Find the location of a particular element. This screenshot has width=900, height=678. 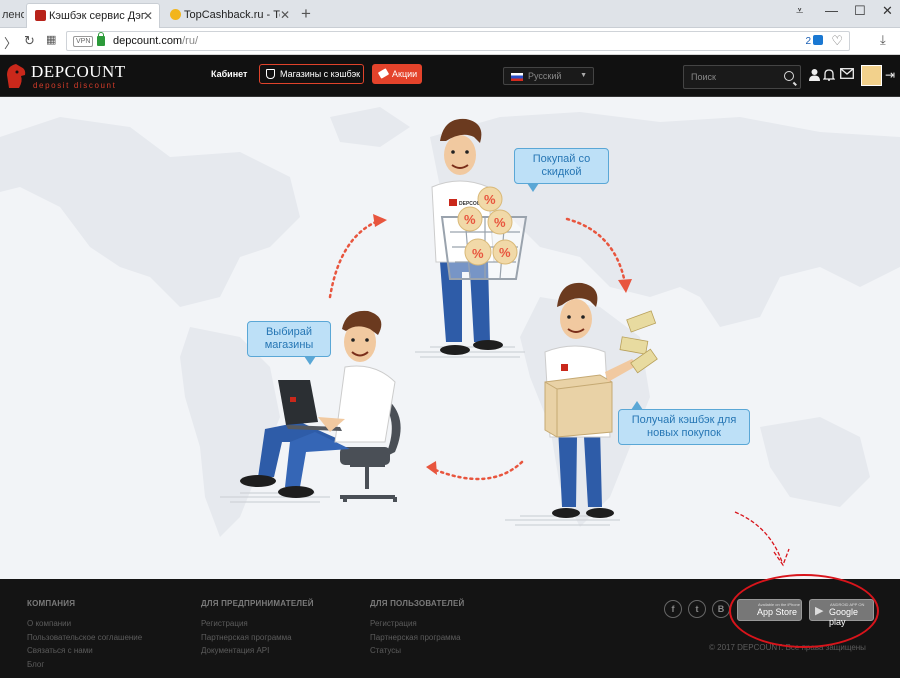

download-icon: ⤓ is located at coordinates (883, 40).